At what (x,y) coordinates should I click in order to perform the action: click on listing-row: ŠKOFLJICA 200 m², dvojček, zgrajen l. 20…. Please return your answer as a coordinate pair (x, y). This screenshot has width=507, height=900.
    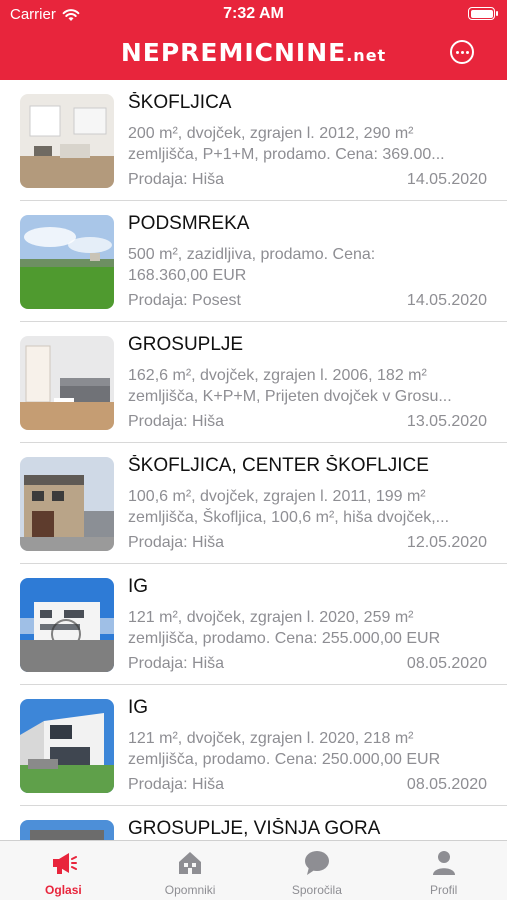
    Looking at the image, I should click on (253, 140).